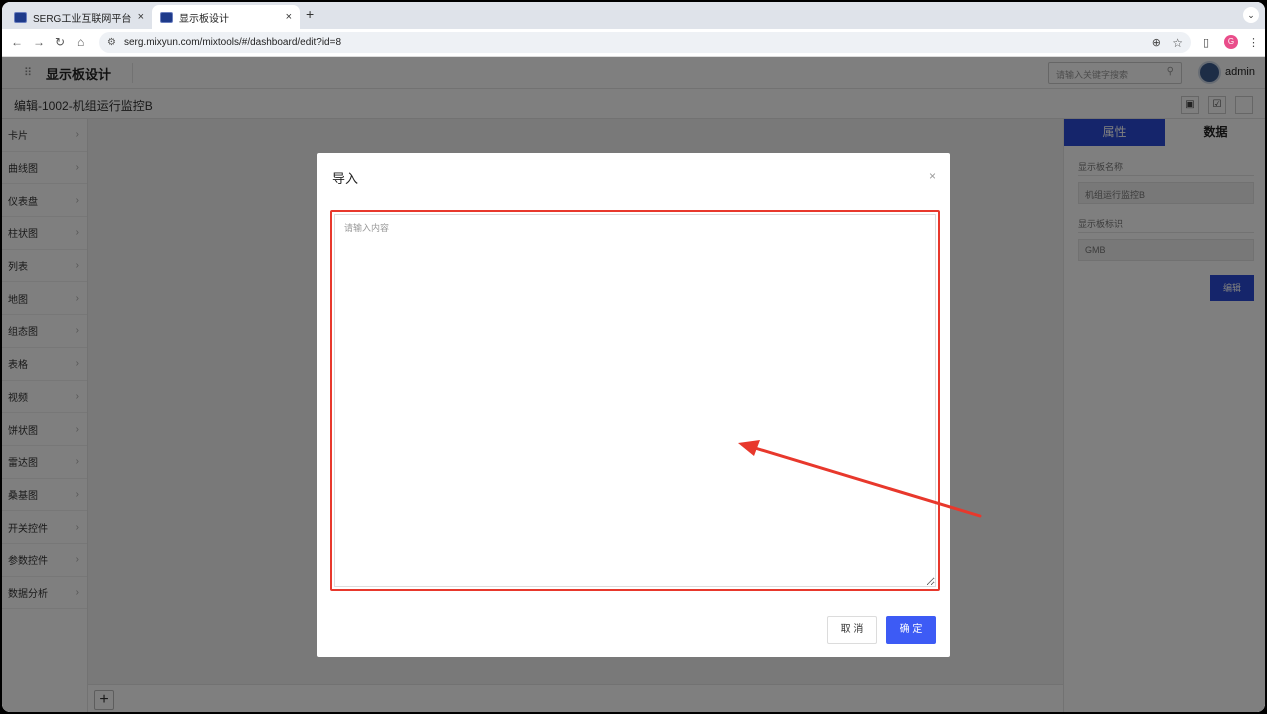 This screenshot has height=714, width=1267. I want to click on cancel-button: 取 消, so click(852, 630).